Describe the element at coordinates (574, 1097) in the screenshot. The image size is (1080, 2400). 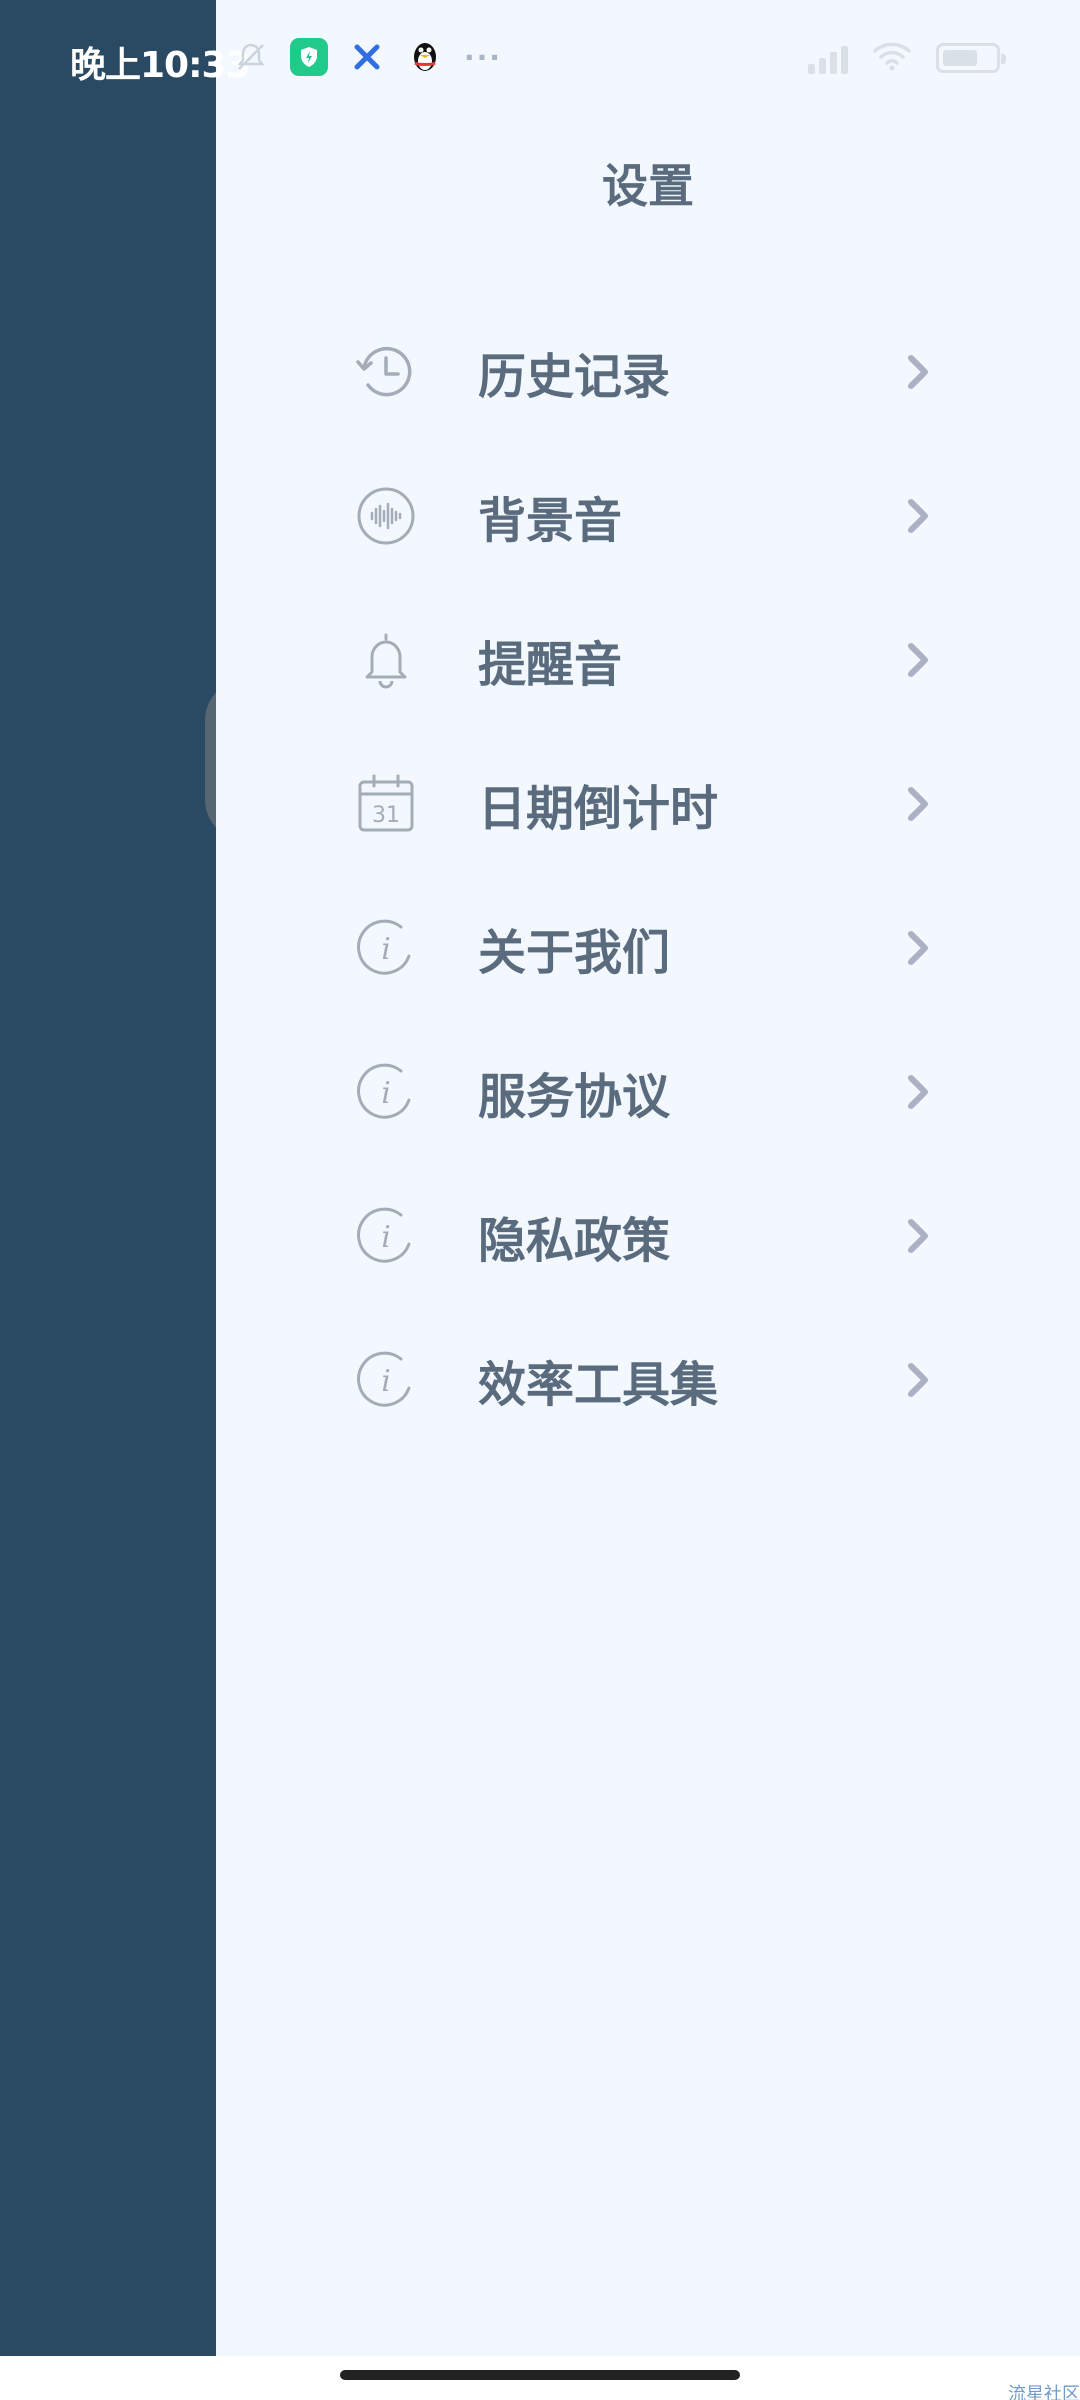
I see `menu-item-label: 服务协议` at that location.